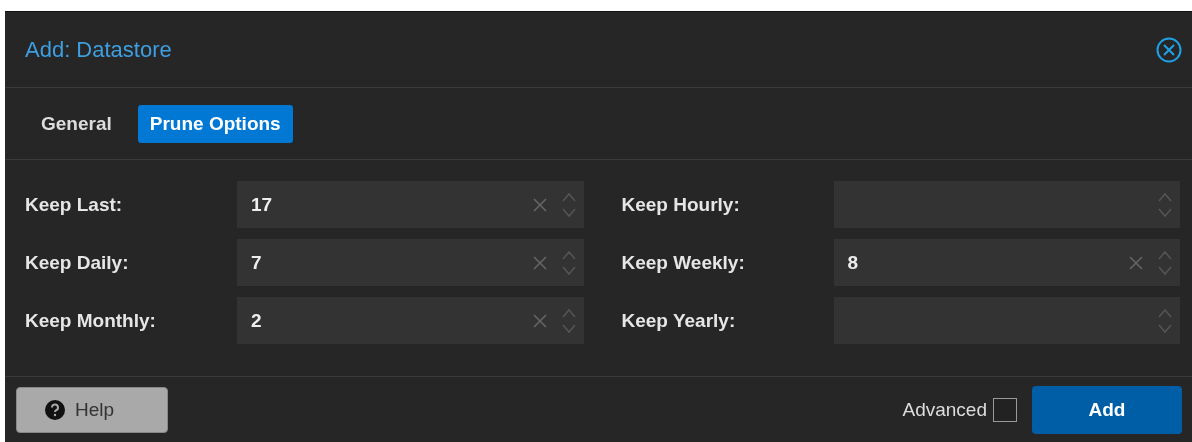  I want to click on tab: Prune Options, so click(215, 123).